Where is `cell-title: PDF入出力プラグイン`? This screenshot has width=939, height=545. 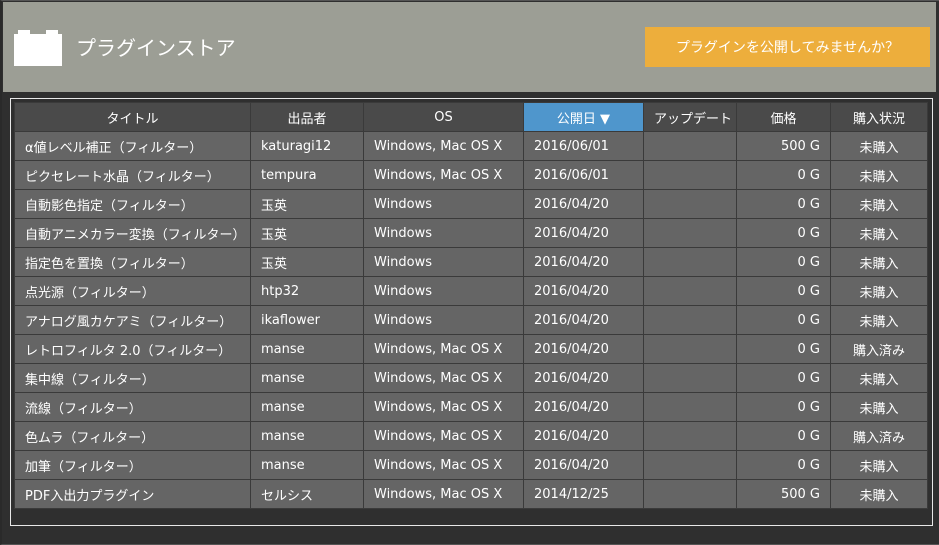 cell-title: PDF入出力プラグイン is located at coordinates (132, 494).